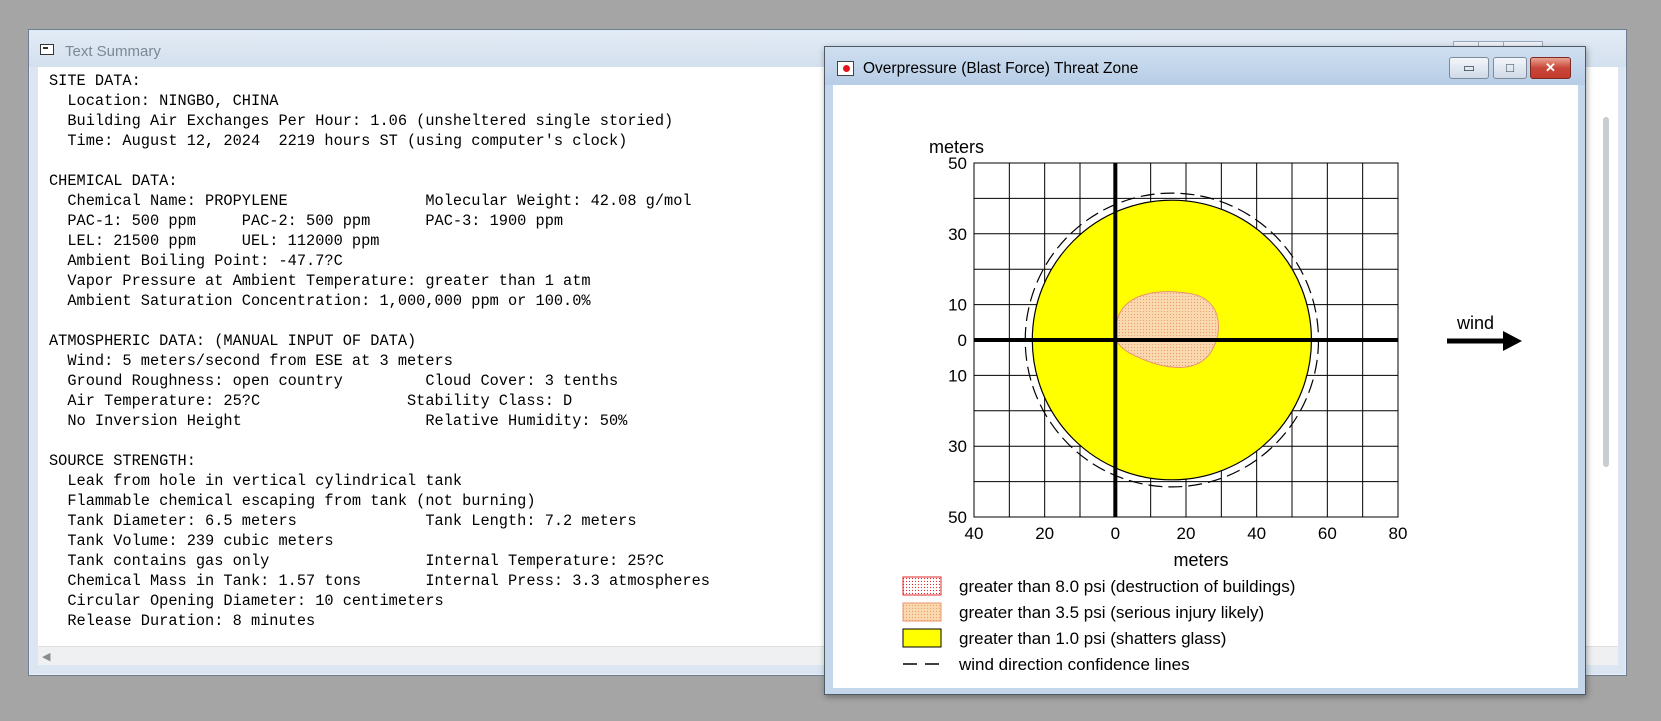 The width and height of the screenshot is (1661, 721). What do you see at coordinates (196, 261) in the screenshot?
I see `summary-line: Ambient Boiling Point: -47.7?C` at bounding box center [196, 261].